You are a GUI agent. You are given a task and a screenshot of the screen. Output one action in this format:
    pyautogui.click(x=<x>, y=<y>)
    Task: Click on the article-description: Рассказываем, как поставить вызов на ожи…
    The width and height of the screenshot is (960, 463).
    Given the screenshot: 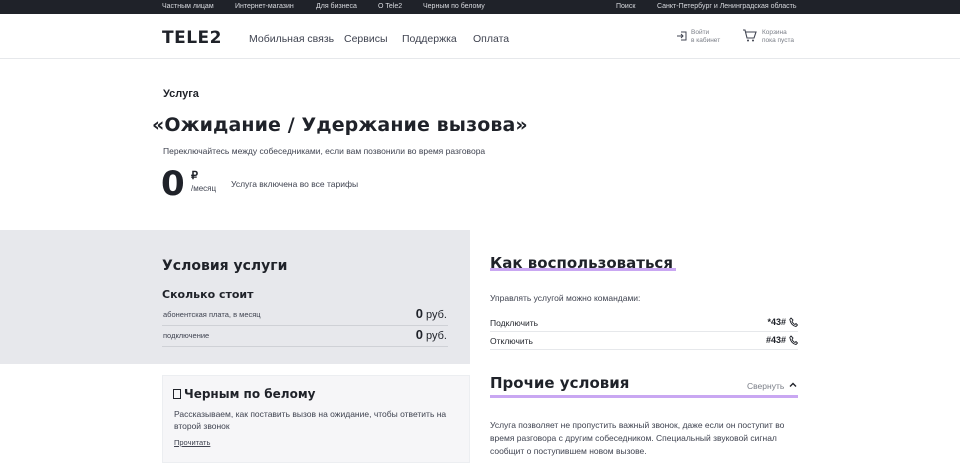 What is the action you would take?
    pyautogui.click(x=310, y=420)
    